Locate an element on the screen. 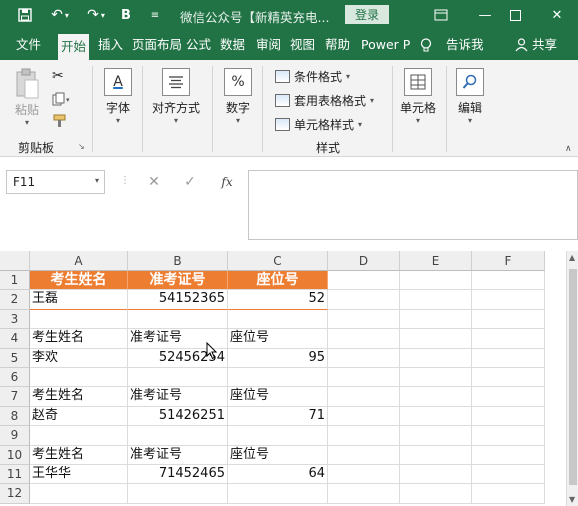  cell: 李欢 is located at coordinates (79, 358).